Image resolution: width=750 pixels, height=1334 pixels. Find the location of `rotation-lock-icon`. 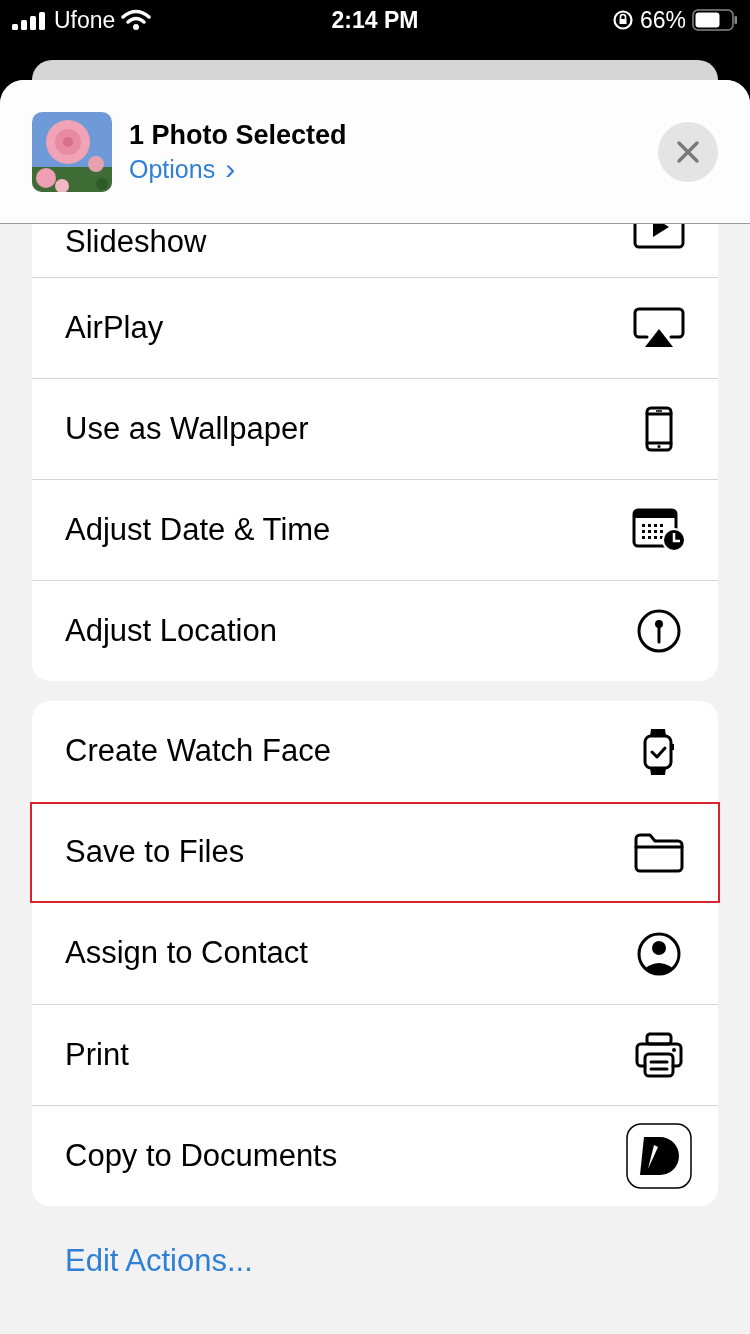

rotation-lock-icon is located at coordinates (622, 20).